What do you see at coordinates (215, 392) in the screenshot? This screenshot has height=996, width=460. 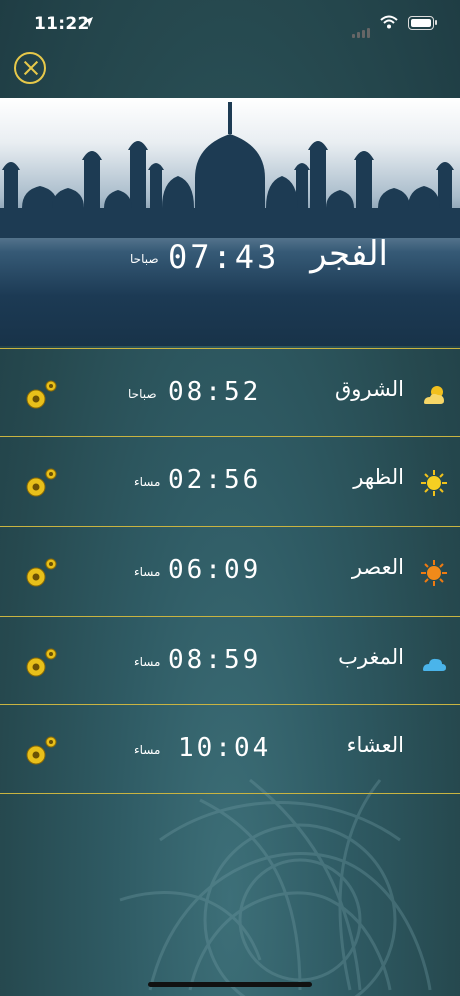 I see `prayer-time: 08:52` at bounding box center [215, 392].